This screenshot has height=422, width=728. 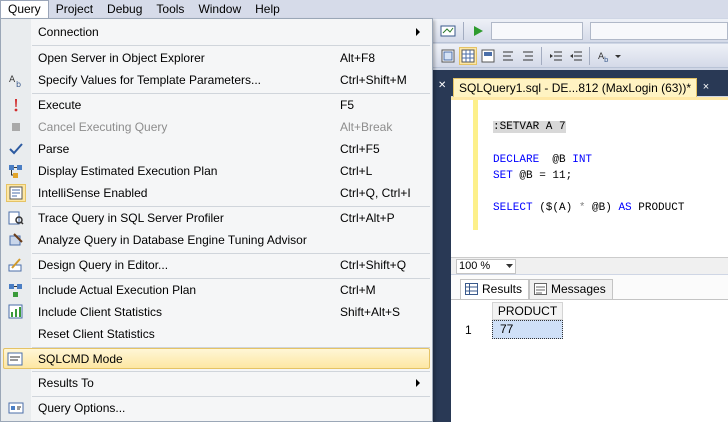 What do you see at coordinates (475, 165) in the screenshot?
I see `change-margin` at bounding box center [475, 165].